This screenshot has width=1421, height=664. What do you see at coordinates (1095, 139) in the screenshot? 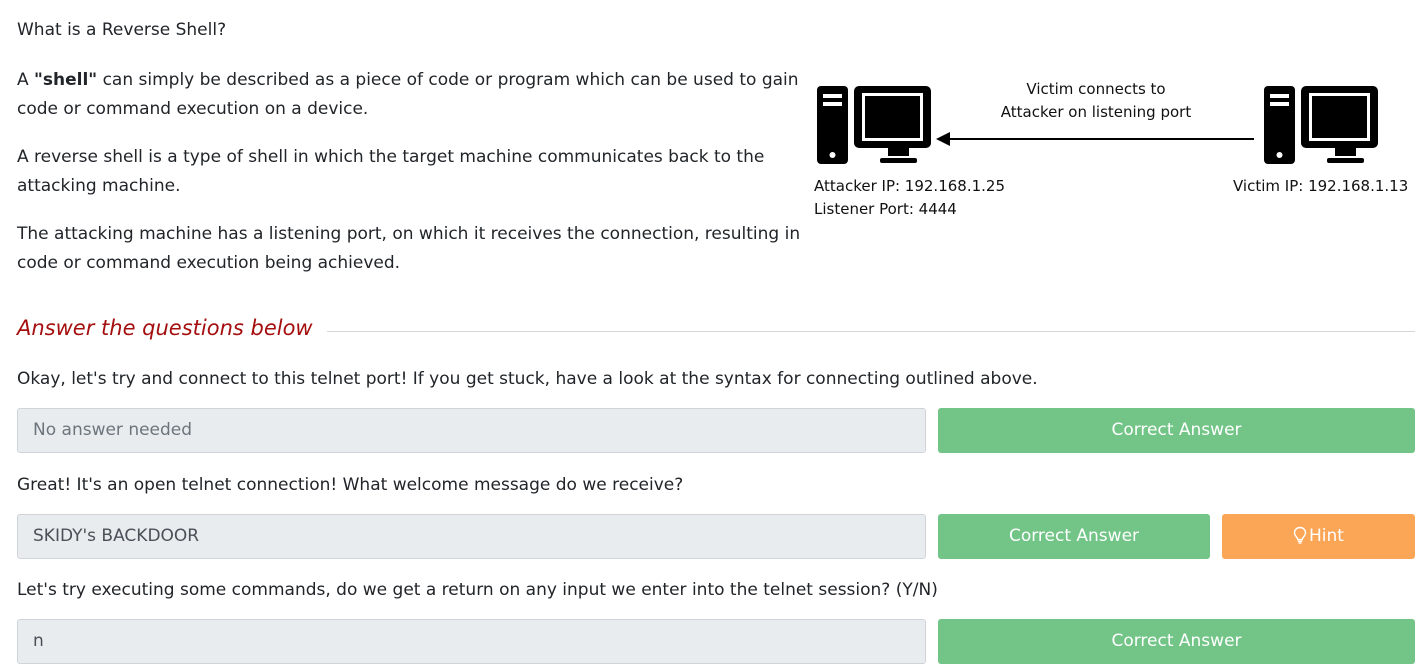
I see `connection-arrow` at bounding box center [1095, 139].